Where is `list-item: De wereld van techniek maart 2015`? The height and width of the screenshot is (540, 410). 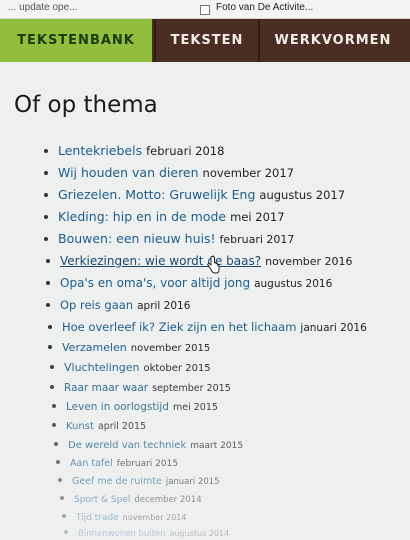
list-item: De wereld van techniek maart 2015 is located at coordinates (148, 442).